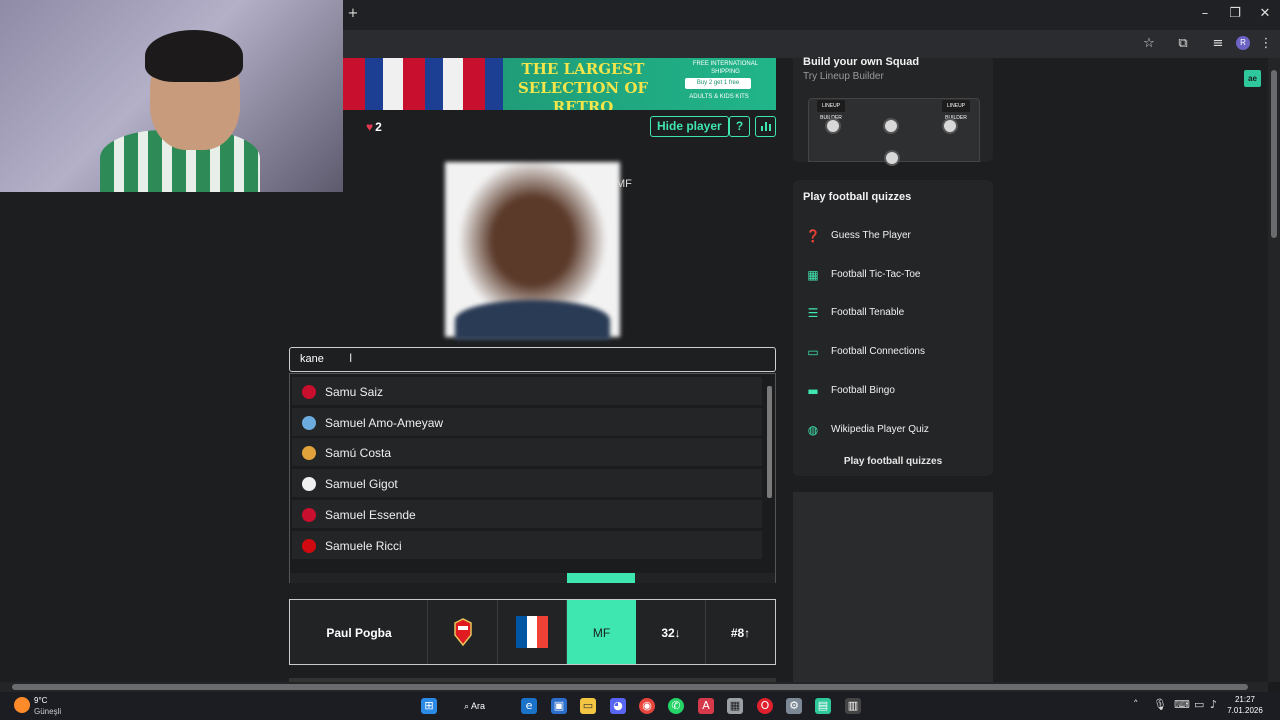 The width and height of the screenshot is (1280, 720). I want to click on text-cursor-icon: I, so click(351, 358).